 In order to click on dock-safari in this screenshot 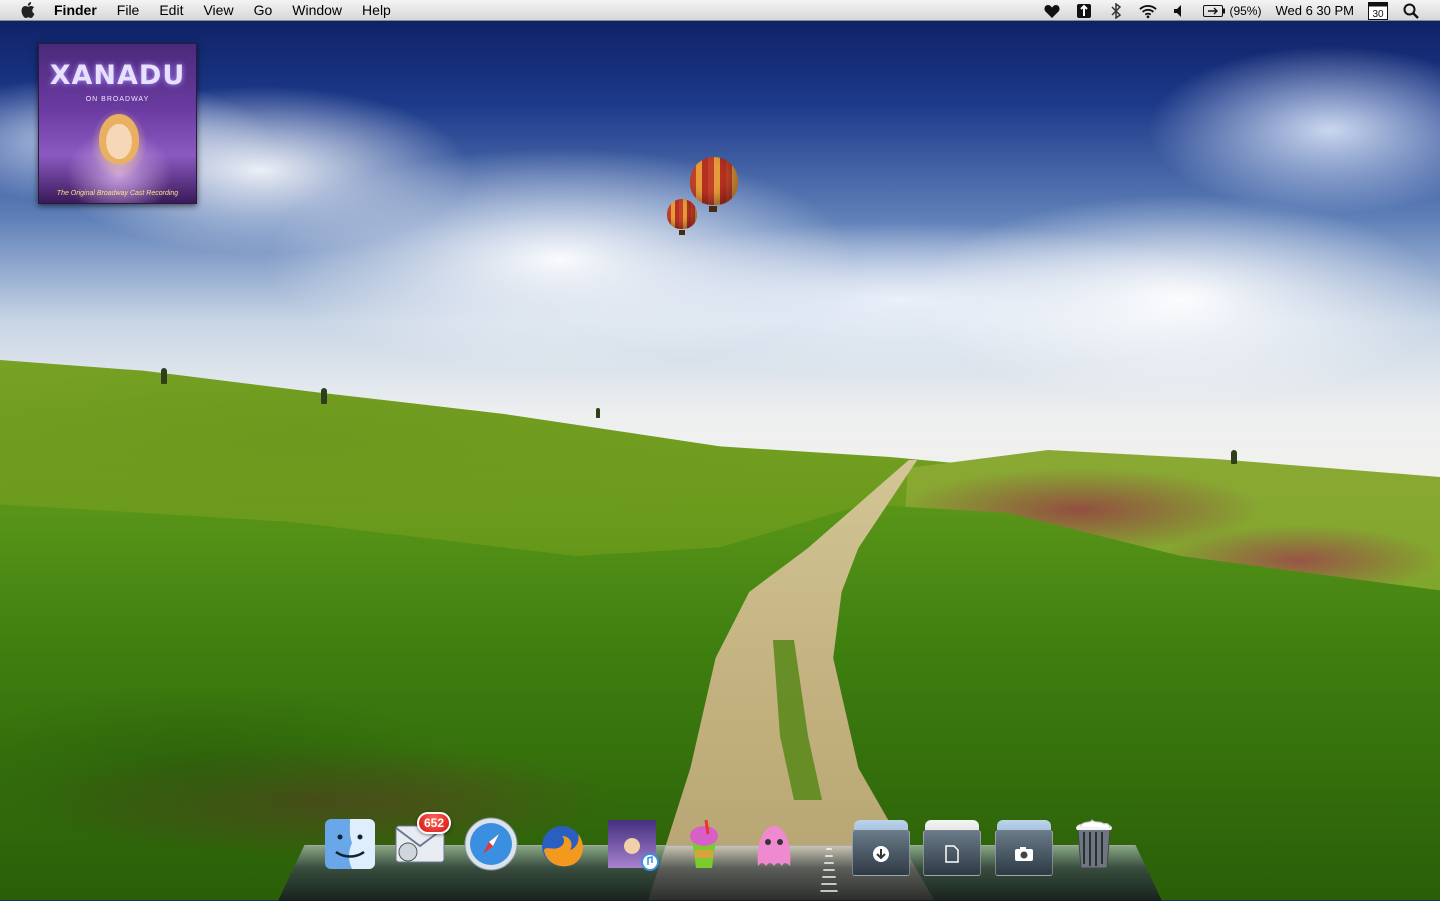, I will do `click(491, 844)`.